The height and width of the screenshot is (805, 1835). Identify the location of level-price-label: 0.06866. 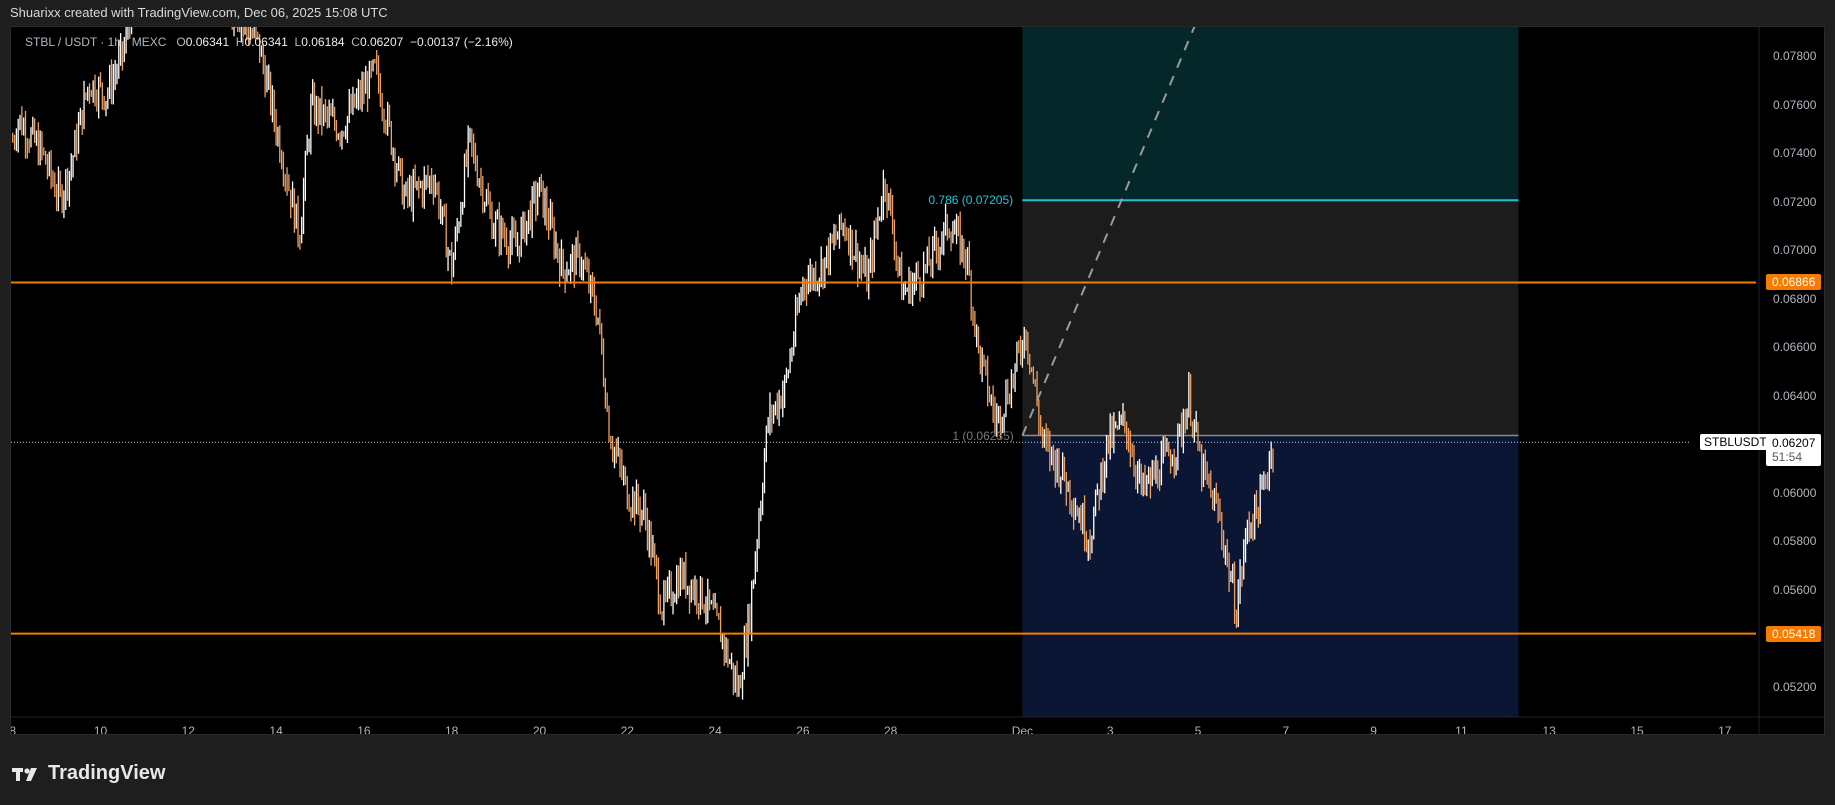
(1794, 282).